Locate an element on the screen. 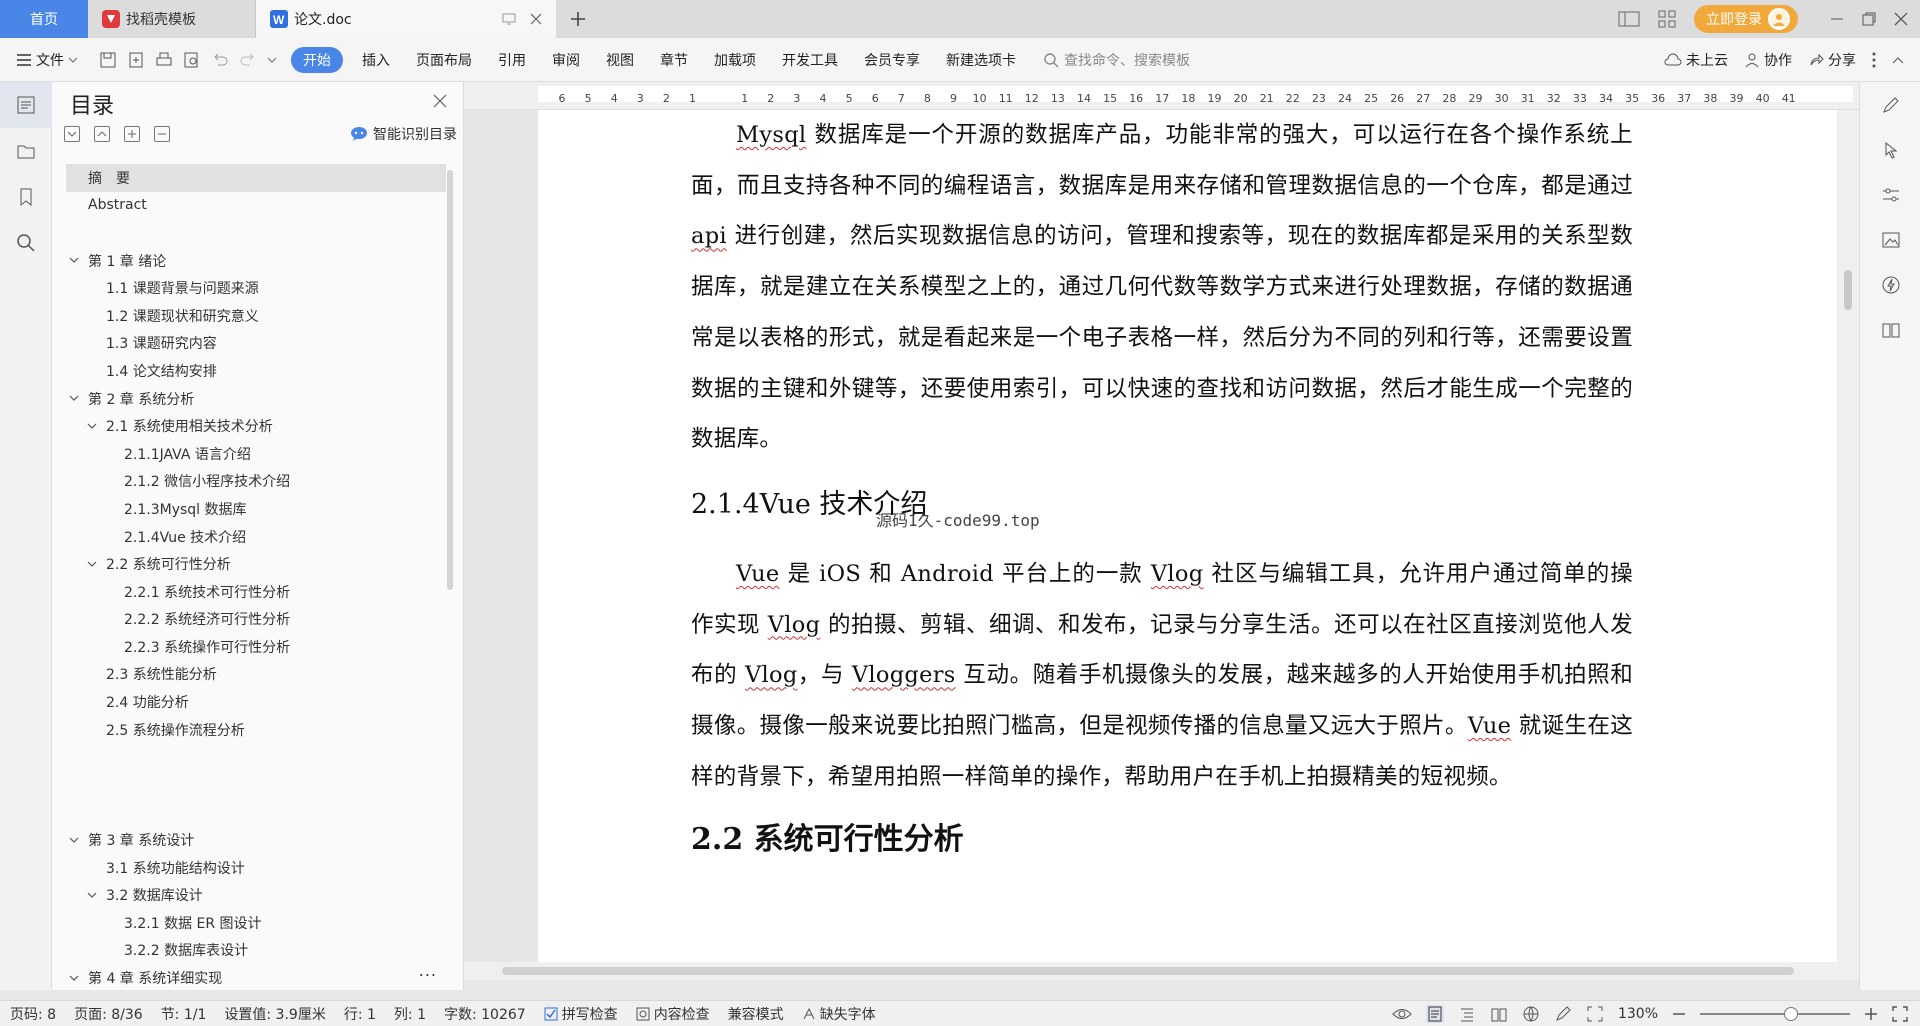  toc-item: 1.2 课题现状和研究意义 is located at coordinates (256, 316).